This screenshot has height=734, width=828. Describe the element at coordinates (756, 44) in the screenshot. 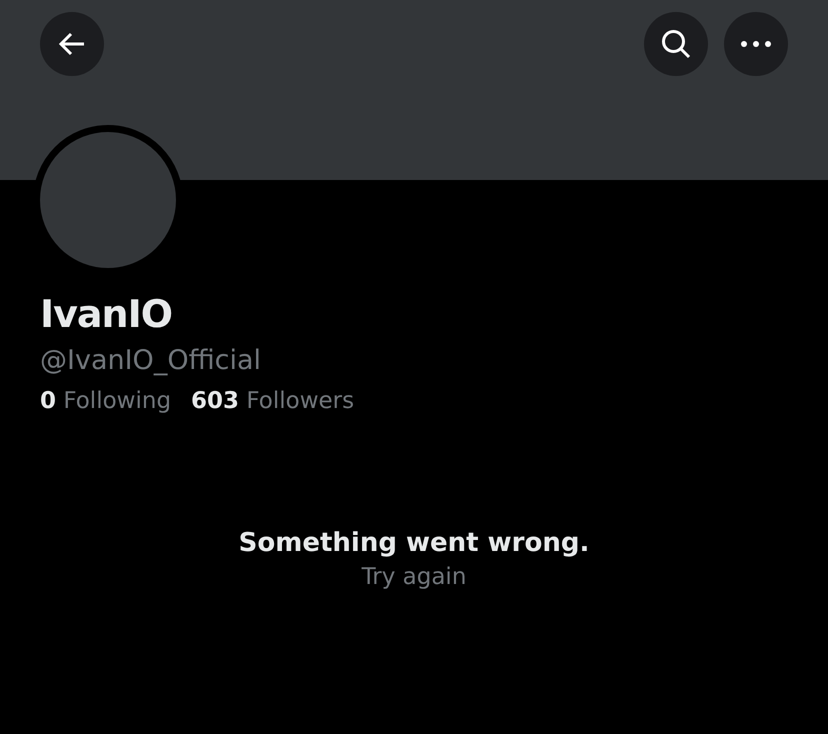

I see `more-icon` at that location.